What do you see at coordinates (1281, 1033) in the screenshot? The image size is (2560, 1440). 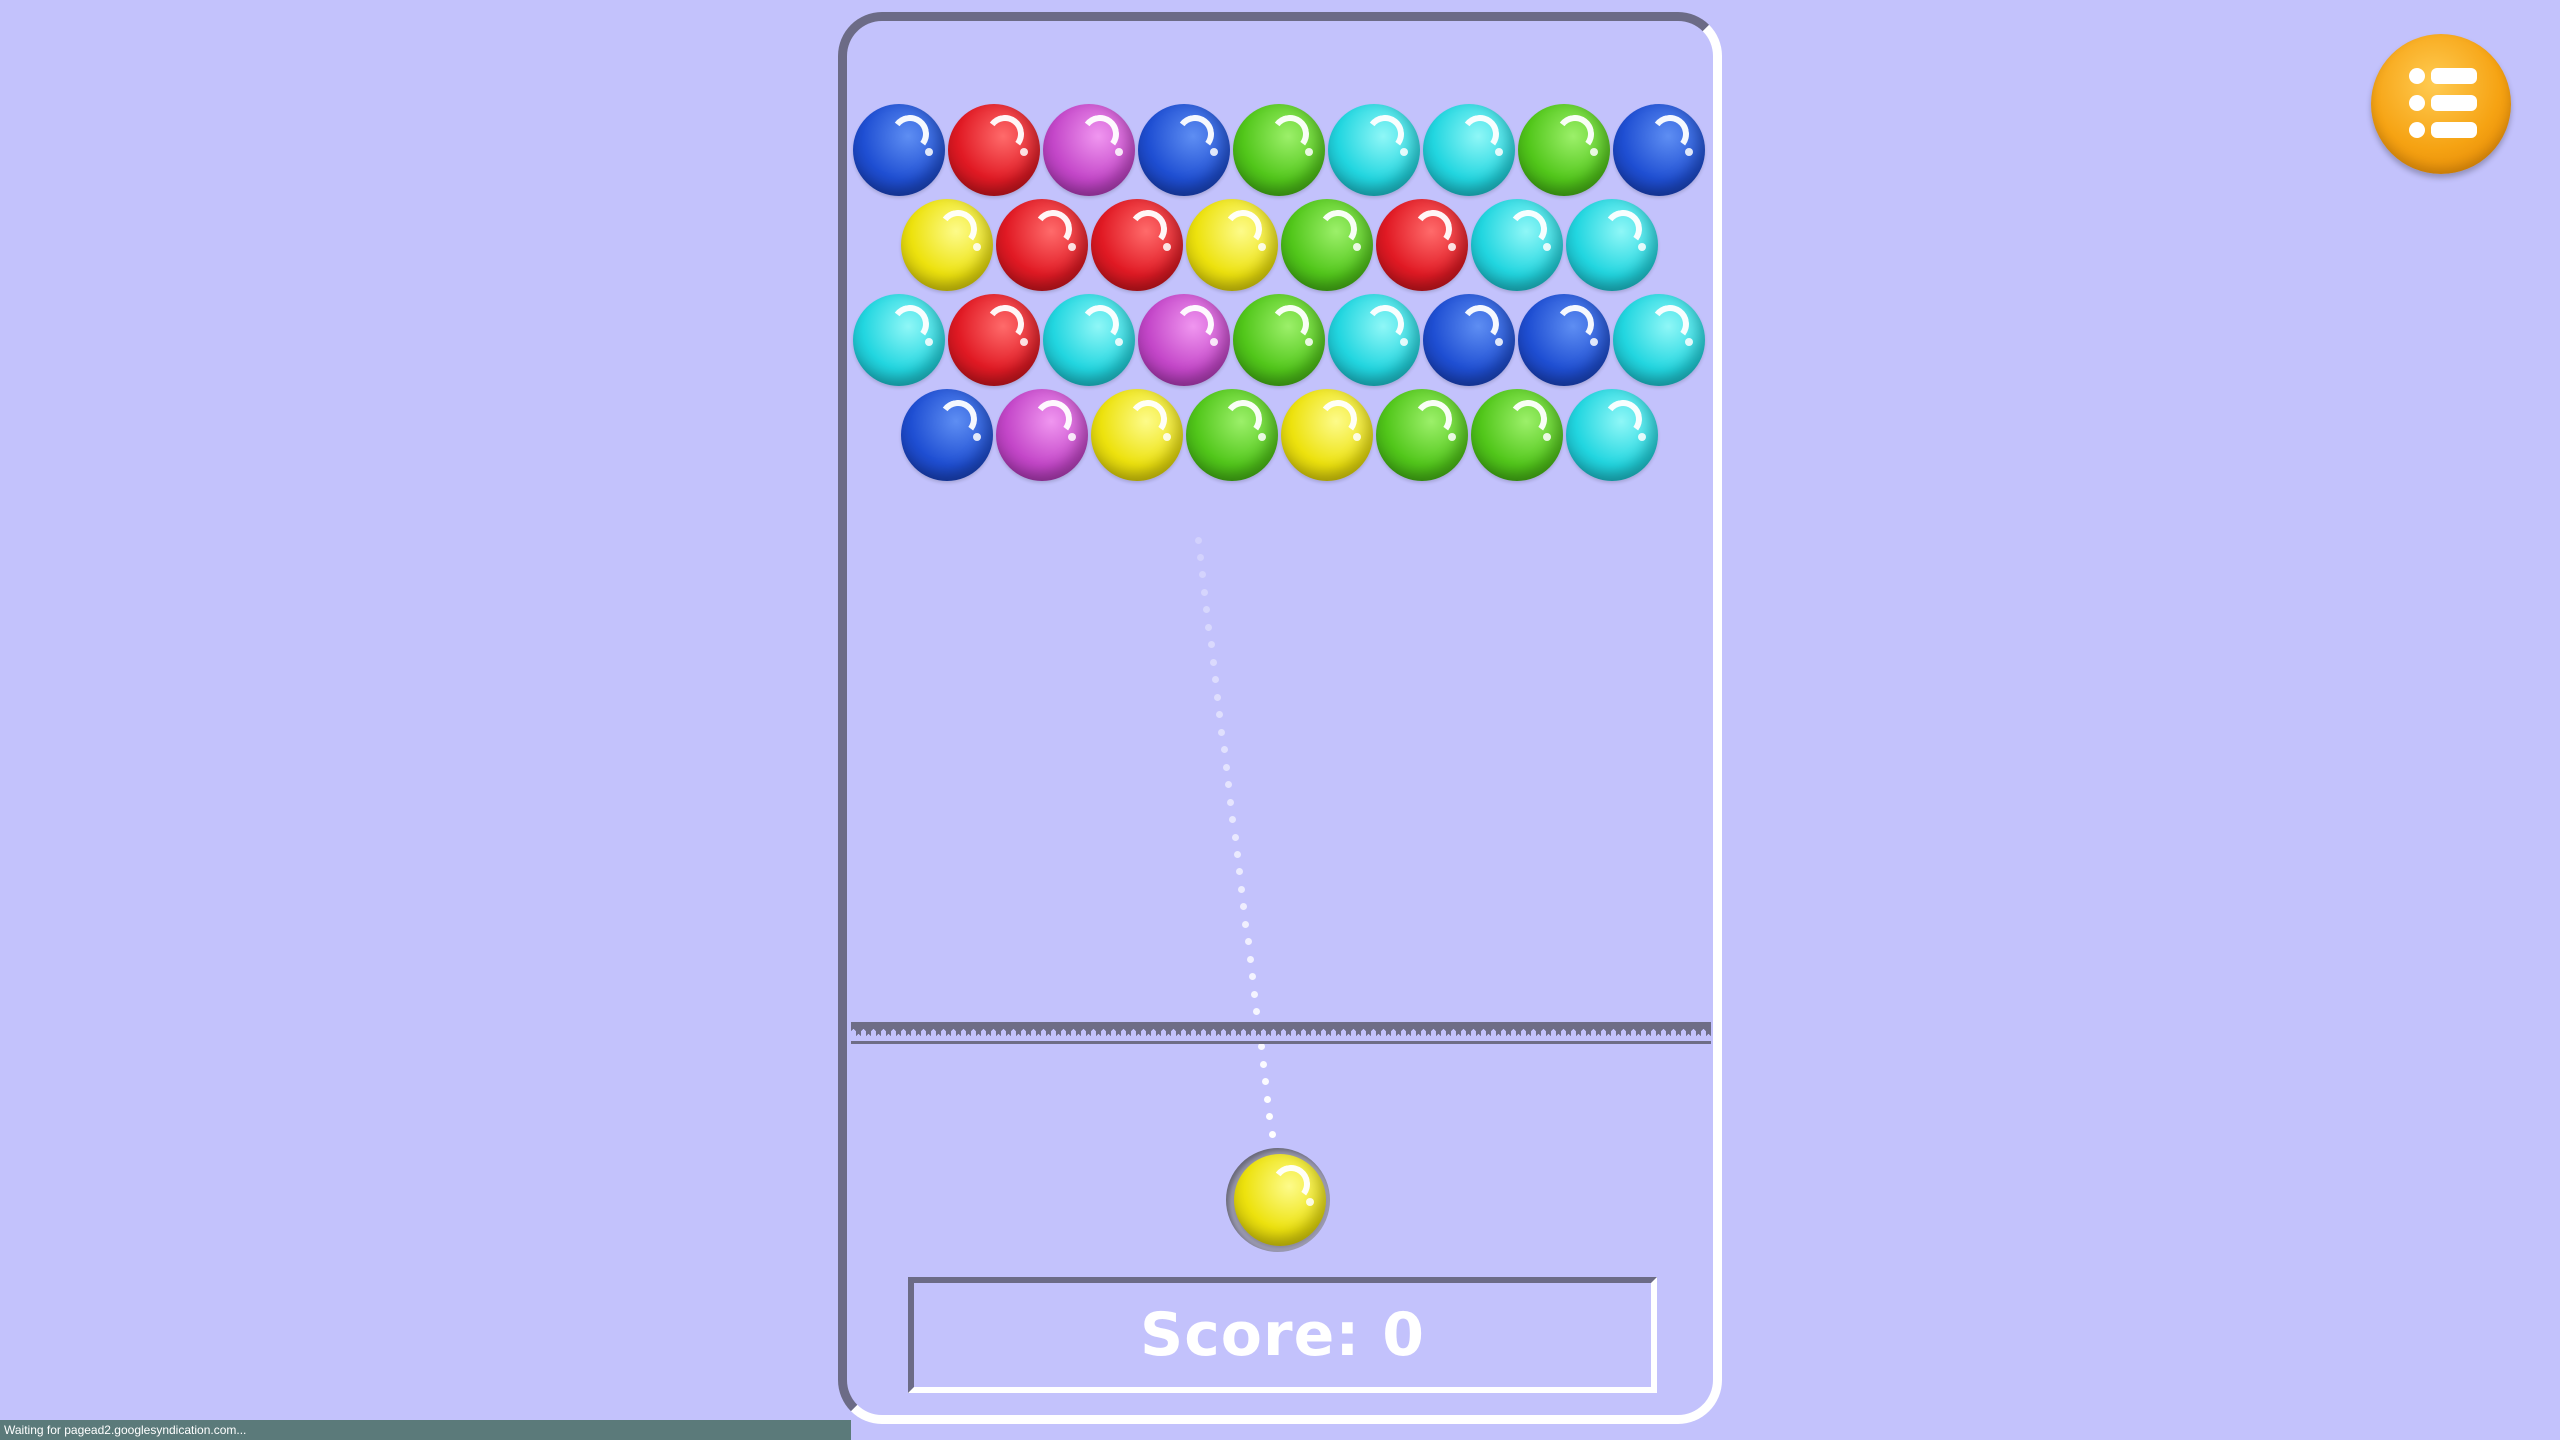 I see `danger-line` at bounding box center [1281, 1033].